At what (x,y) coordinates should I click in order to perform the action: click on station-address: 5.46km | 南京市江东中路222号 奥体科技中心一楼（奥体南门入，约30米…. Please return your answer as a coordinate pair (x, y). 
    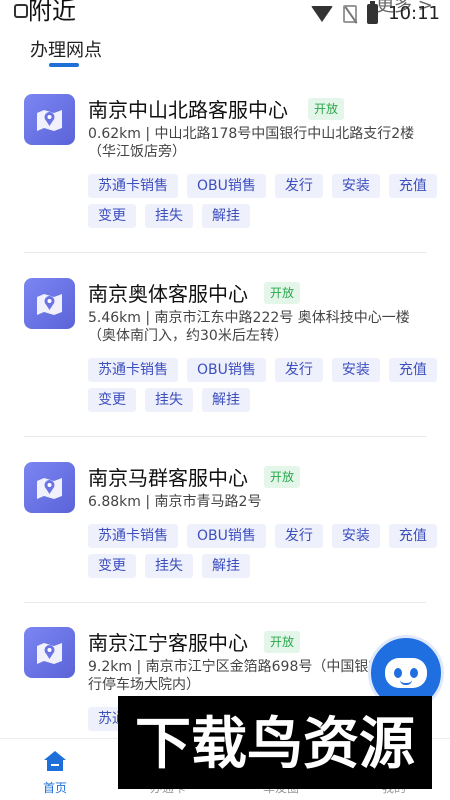
    Looking at the image, I should click on (249, 327).